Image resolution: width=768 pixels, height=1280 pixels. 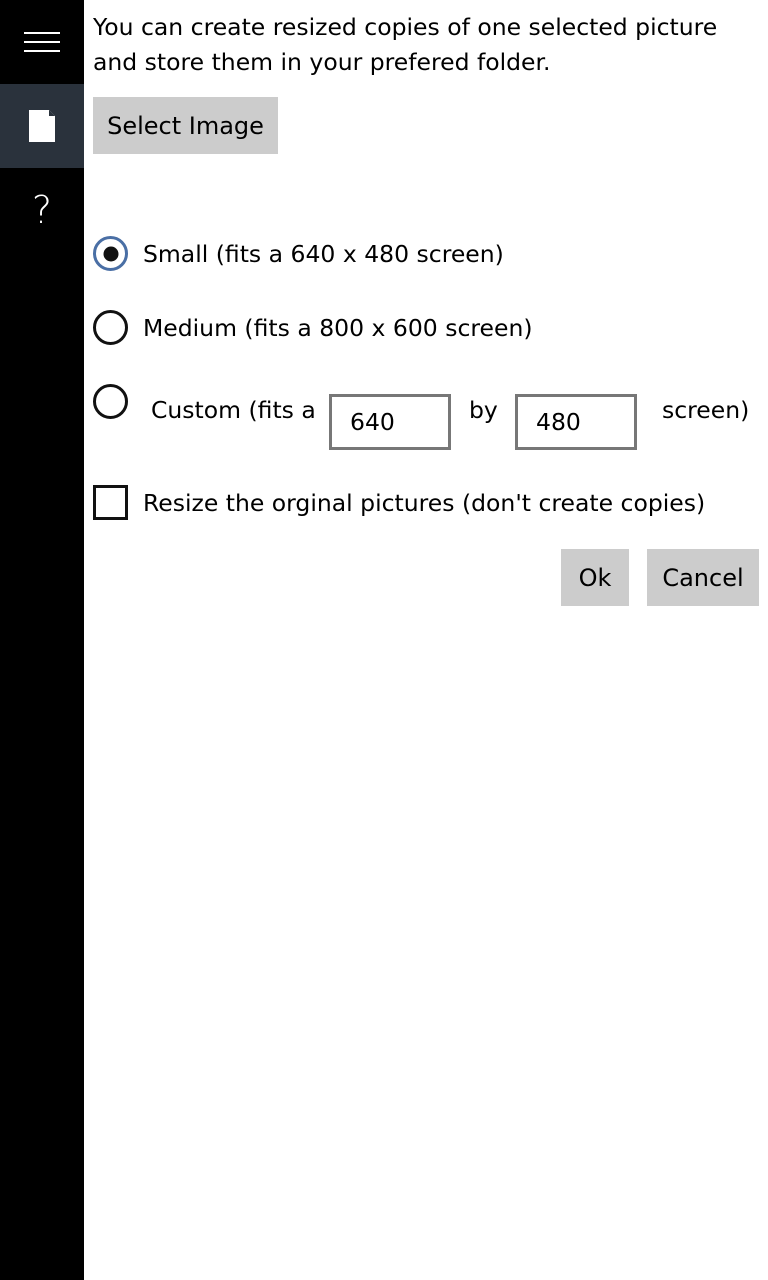 What do you see at coordinates (110, 253) in the screenshot?
I see `radio-small` at bounding box center [110, 253].